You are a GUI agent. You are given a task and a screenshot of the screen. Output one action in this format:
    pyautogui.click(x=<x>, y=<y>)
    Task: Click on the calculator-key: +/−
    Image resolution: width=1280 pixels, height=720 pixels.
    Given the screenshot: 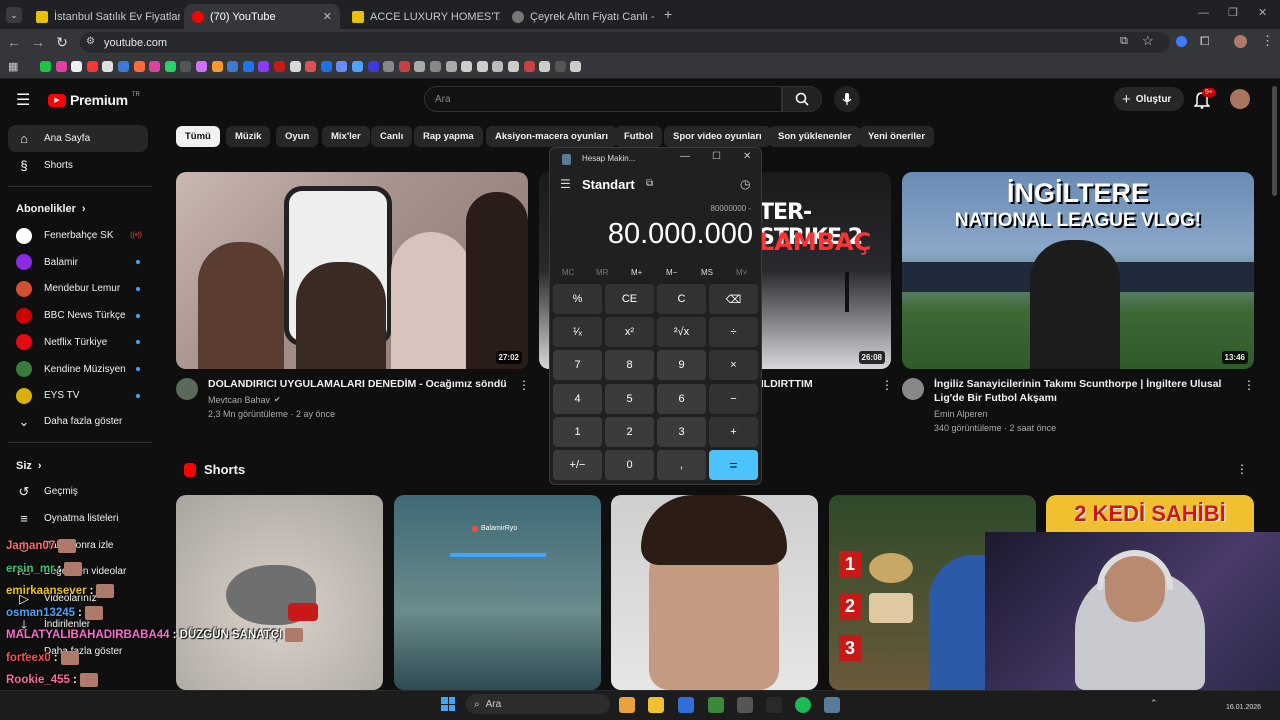 What is the action you would take?
    pyautogui.click(x=577, y=465)
    